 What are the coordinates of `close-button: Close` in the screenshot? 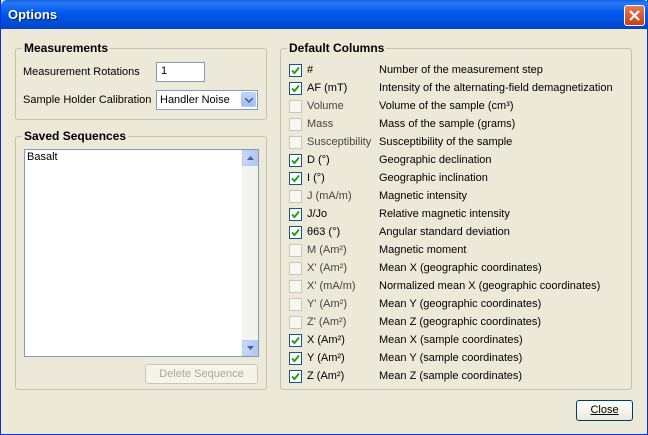 It's located at (604, 410).